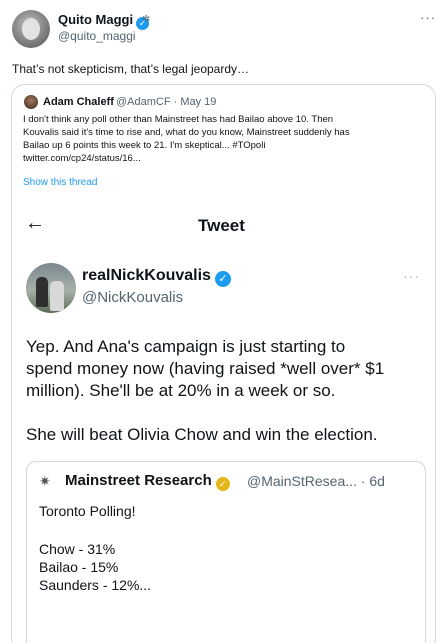  I want to click on mainstreet-logo-icon: ✷, so click(45, 481).